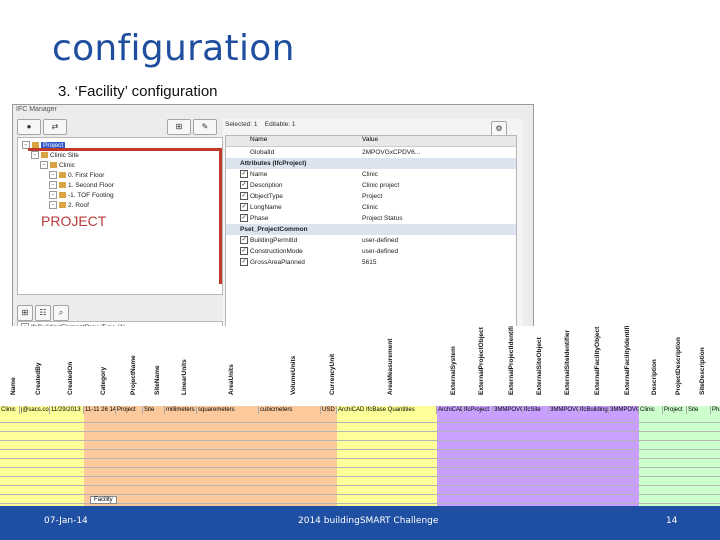 Image resolution: width=720 pixels, height=540 pixels. Describe the element at coordinates (64, 155) in the screenshot. I see `tree-item-label: Clinic Site` at that location.